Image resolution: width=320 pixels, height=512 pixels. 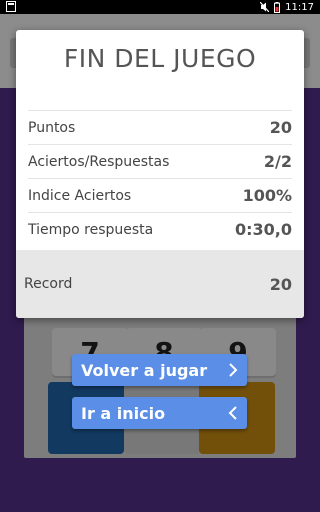 What do you see at coordinates (267, 195) in the screenshot?
I see `stat-value: 100%` at bounding box center [267, 195].